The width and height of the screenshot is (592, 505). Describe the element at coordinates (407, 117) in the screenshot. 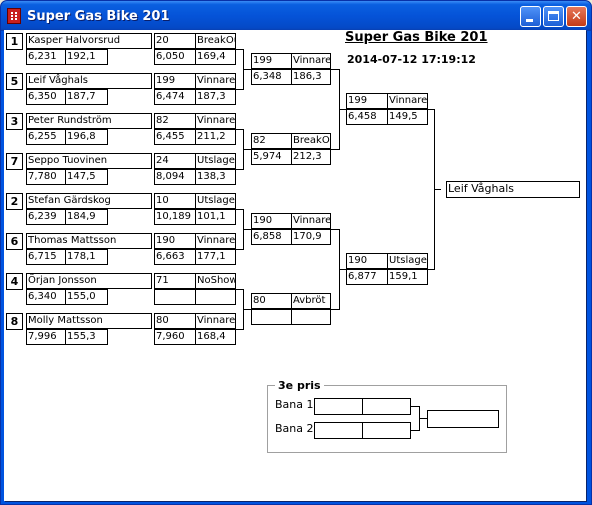

I see `r3-trap-speed: 149,5` at that location.